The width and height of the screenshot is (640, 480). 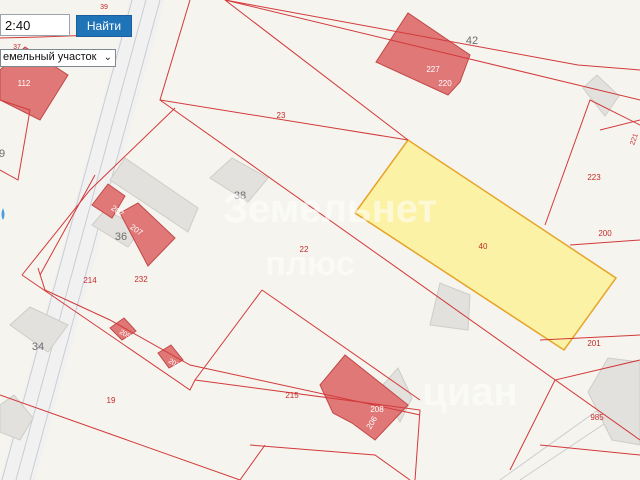 What do you see at coordinates (605, 233) in the screenshot?
I see `parcel-label-200: 200` at bounding box center [605, 233].